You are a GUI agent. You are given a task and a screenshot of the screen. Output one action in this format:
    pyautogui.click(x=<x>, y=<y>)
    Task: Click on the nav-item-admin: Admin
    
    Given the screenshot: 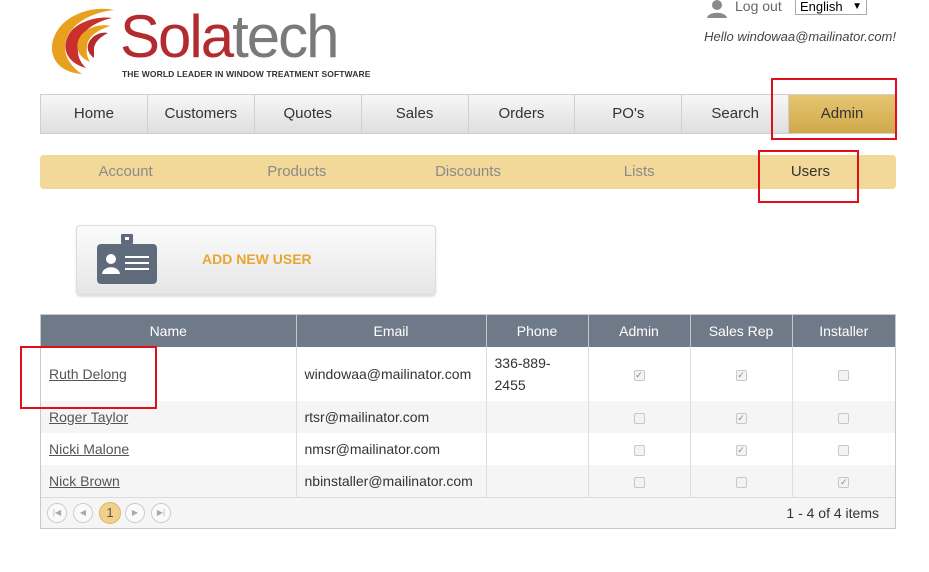 What is the action you would take?
    pyautogui.click(x=842, y=114)
    